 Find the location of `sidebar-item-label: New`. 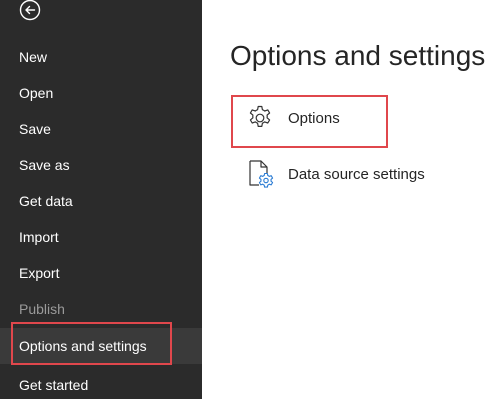

sidebar-item-label: New is located at coordinates (33, 57).